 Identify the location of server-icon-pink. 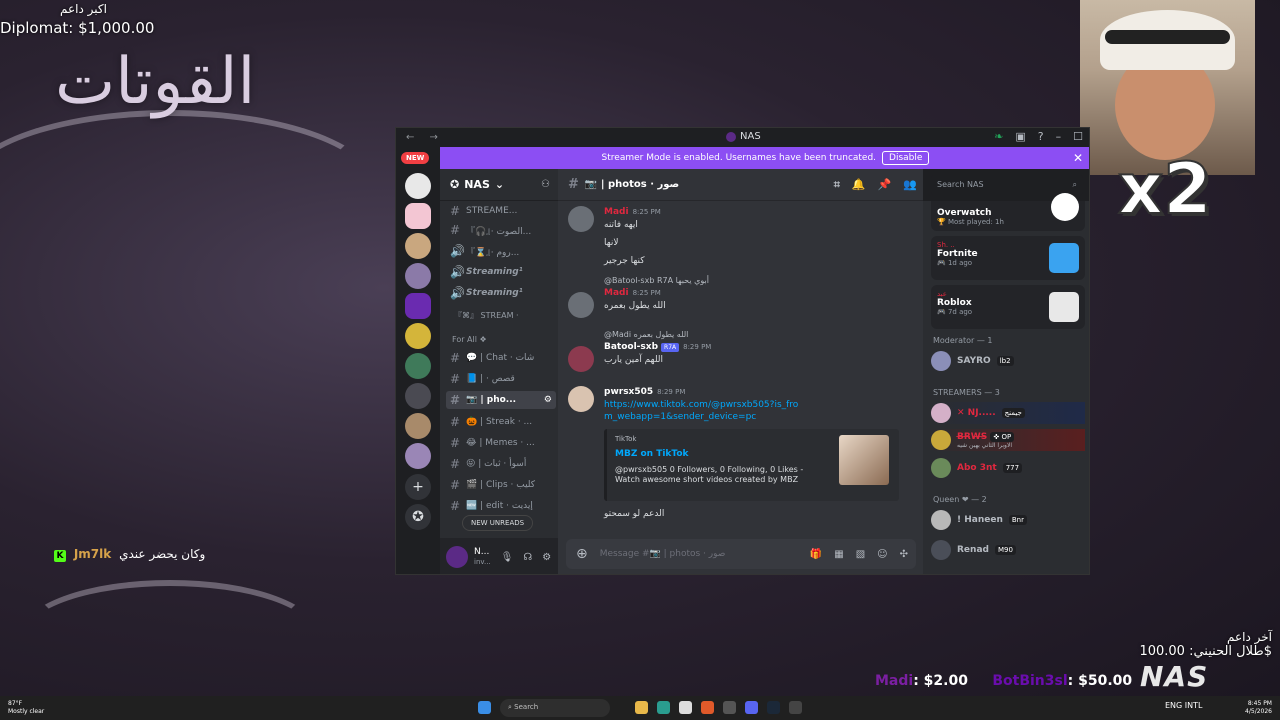
(418, 216).